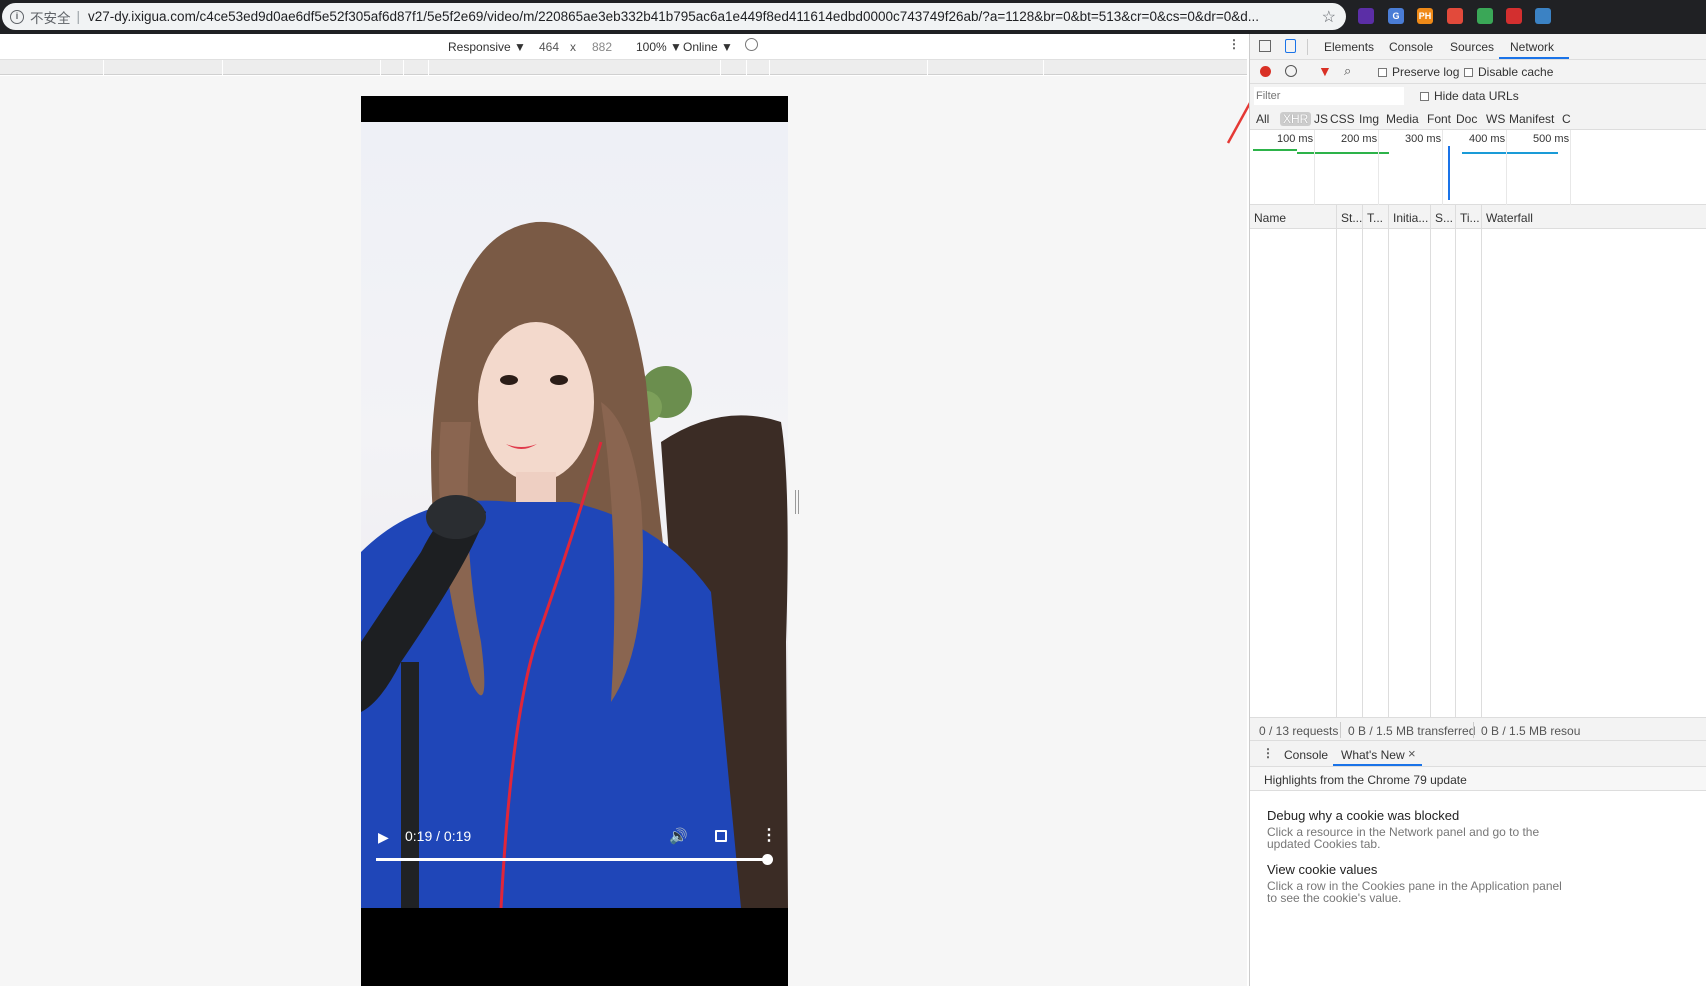  Describe the element at coordinates (1531, 119) in the screenshot. I see `type-filter-manifest: Manifest` at that location.